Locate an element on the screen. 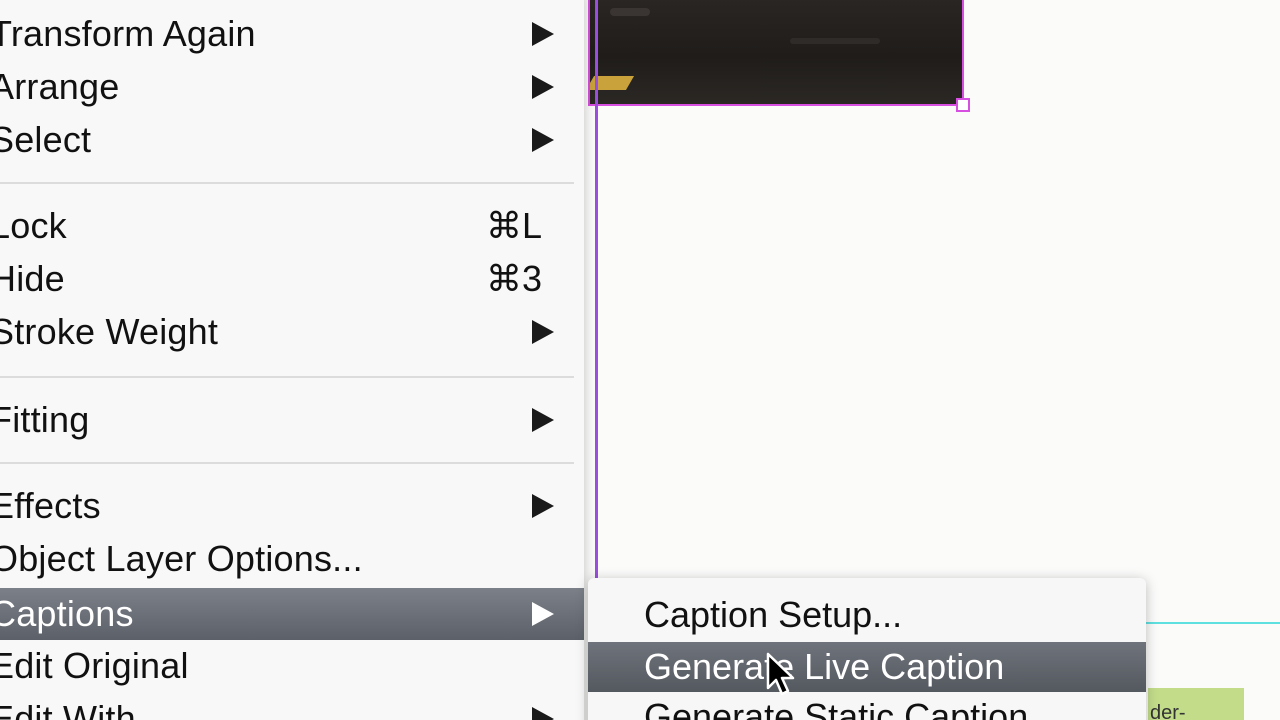 This screenshot has height=720, width=1280. frame-resize-handle is located at coordinates (963, 105).